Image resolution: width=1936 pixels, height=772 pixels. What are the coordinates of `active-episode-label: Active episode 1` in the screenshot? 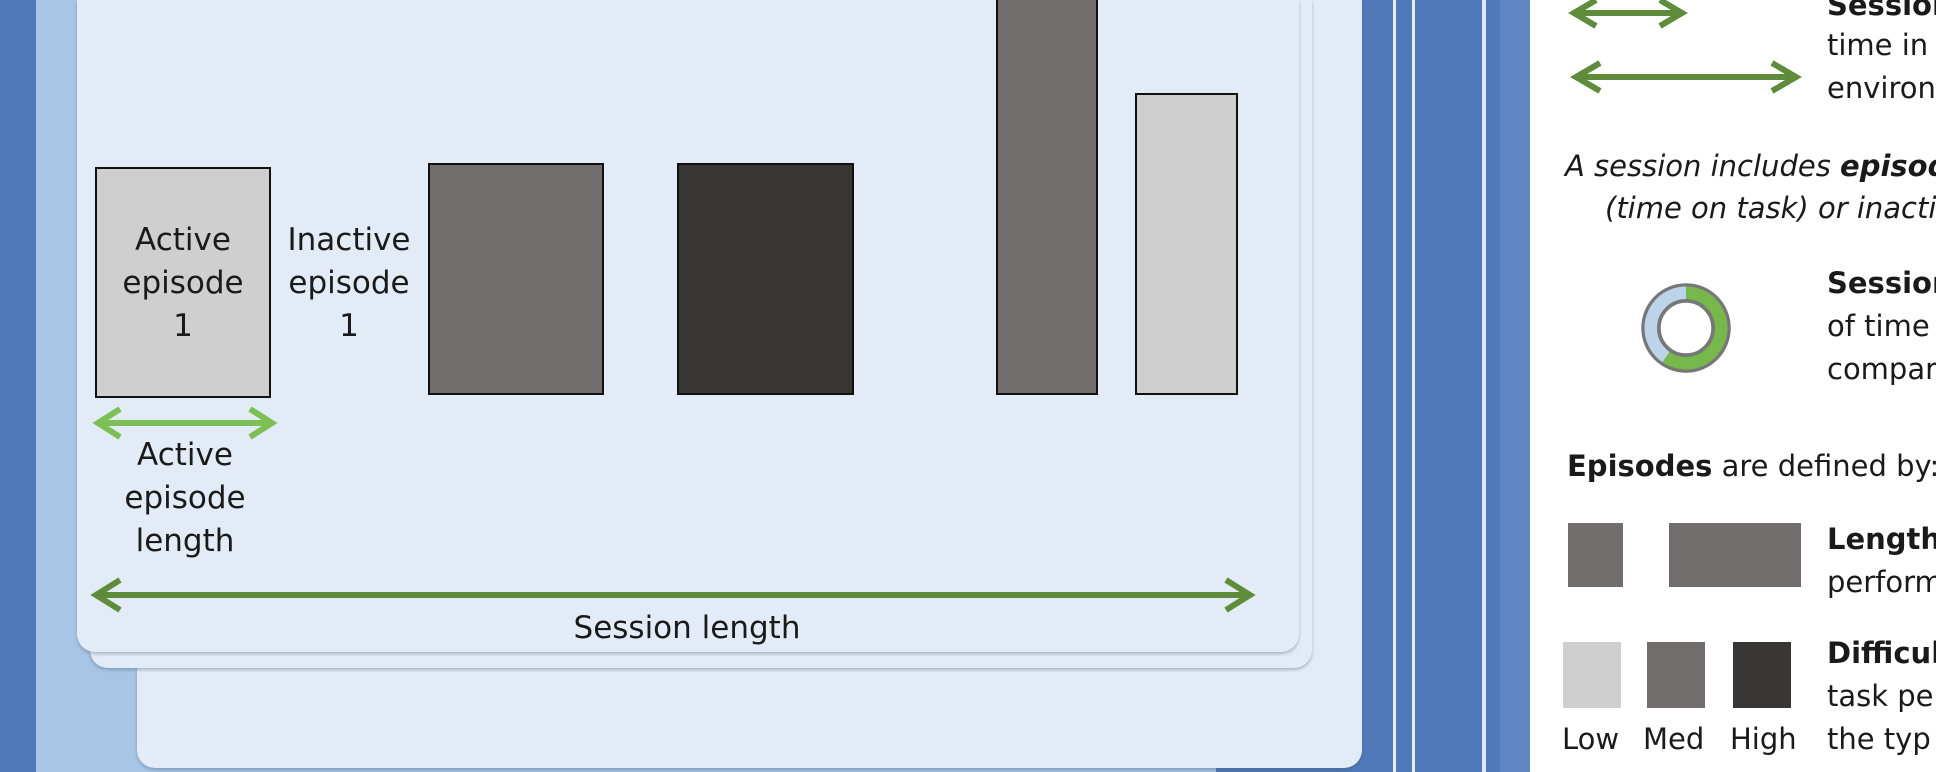 It's located at (183, 283).